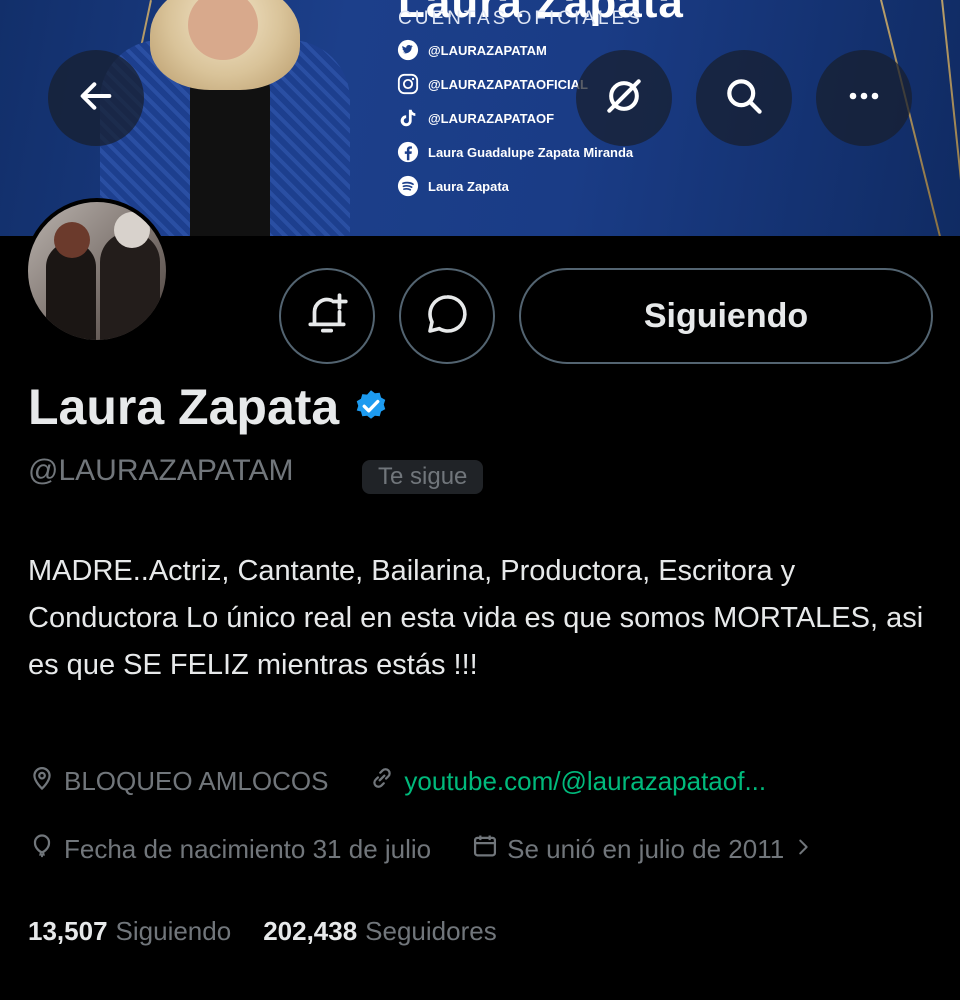  What do you see at coordinates (508, 84) in the screenshot?
I see `banner-social-label: @LAURAZAPATAOFICIAL` at bounding box center [508, 84].